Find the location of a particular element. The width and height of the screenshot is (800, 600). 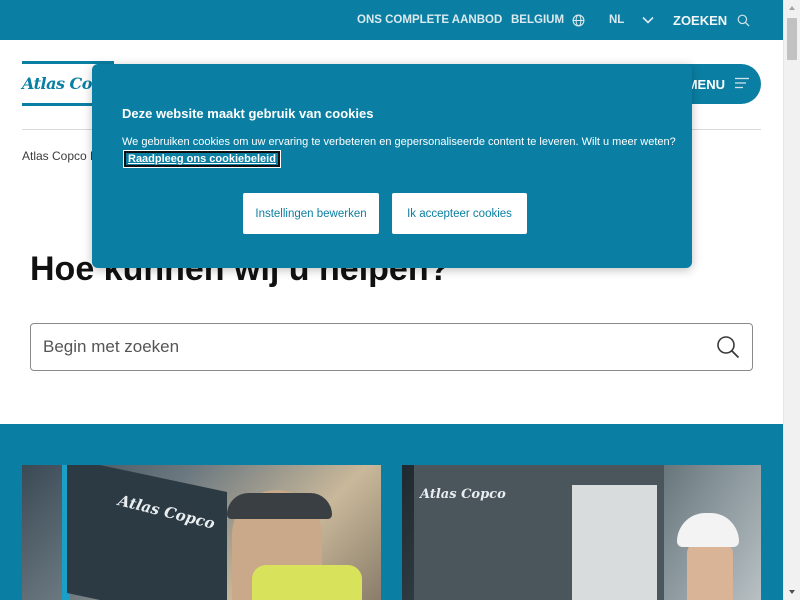

language-selector: NL is located at coordinates (631, 20).